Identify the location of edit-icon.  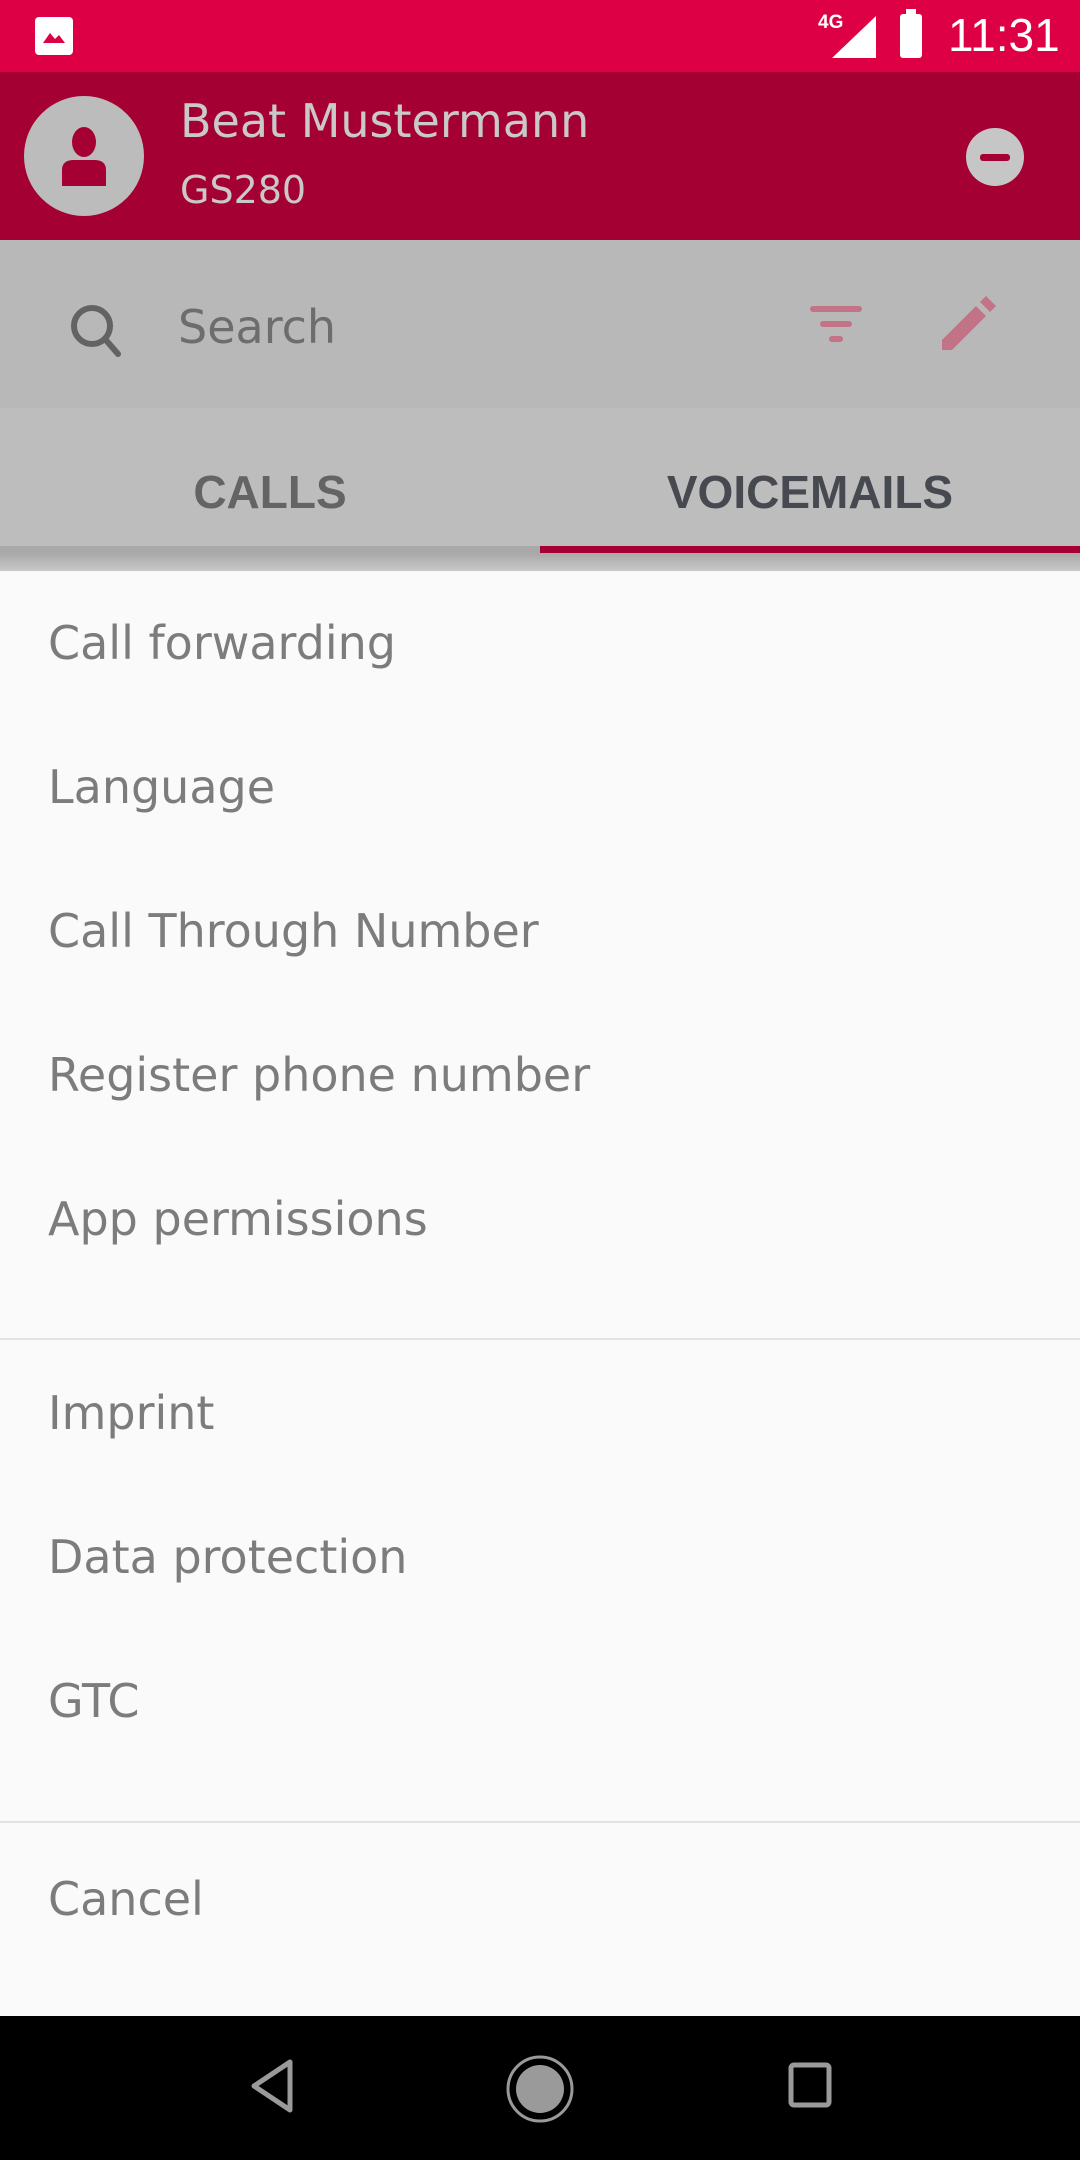
(968, 324).